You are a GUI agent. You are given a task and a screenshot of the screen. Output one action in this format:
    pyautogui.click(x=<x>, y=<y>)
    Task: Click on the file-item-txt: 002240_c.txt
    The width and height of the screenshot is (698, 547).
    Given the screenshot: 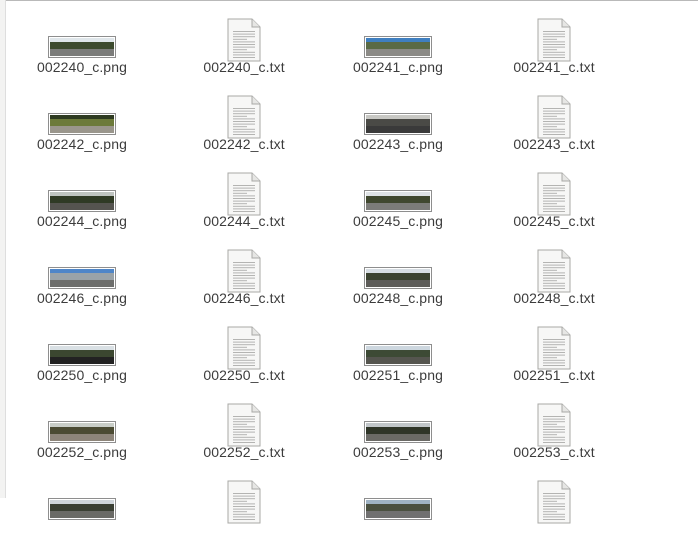 What is the action you would take?
    pyautogui.click(x=244, y=47)
    